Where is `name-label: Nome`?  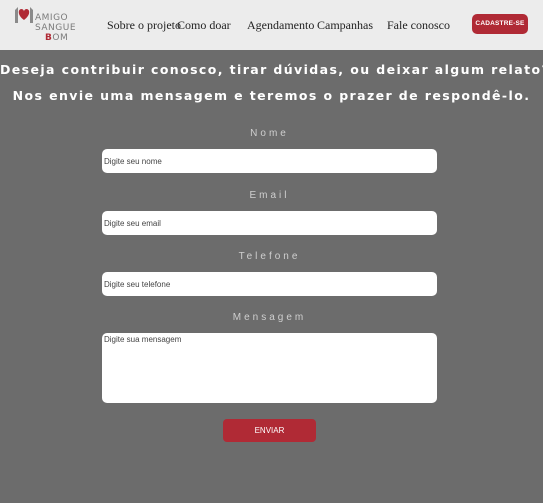
name-label: Nome is located at coordinates (269, 133).